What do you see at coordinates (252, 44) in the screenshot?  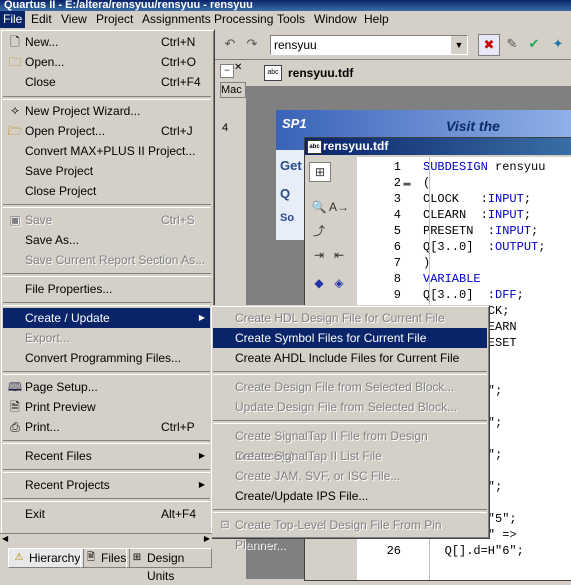 I see `redo-icon: ↷` at bounding box center [252, 44].